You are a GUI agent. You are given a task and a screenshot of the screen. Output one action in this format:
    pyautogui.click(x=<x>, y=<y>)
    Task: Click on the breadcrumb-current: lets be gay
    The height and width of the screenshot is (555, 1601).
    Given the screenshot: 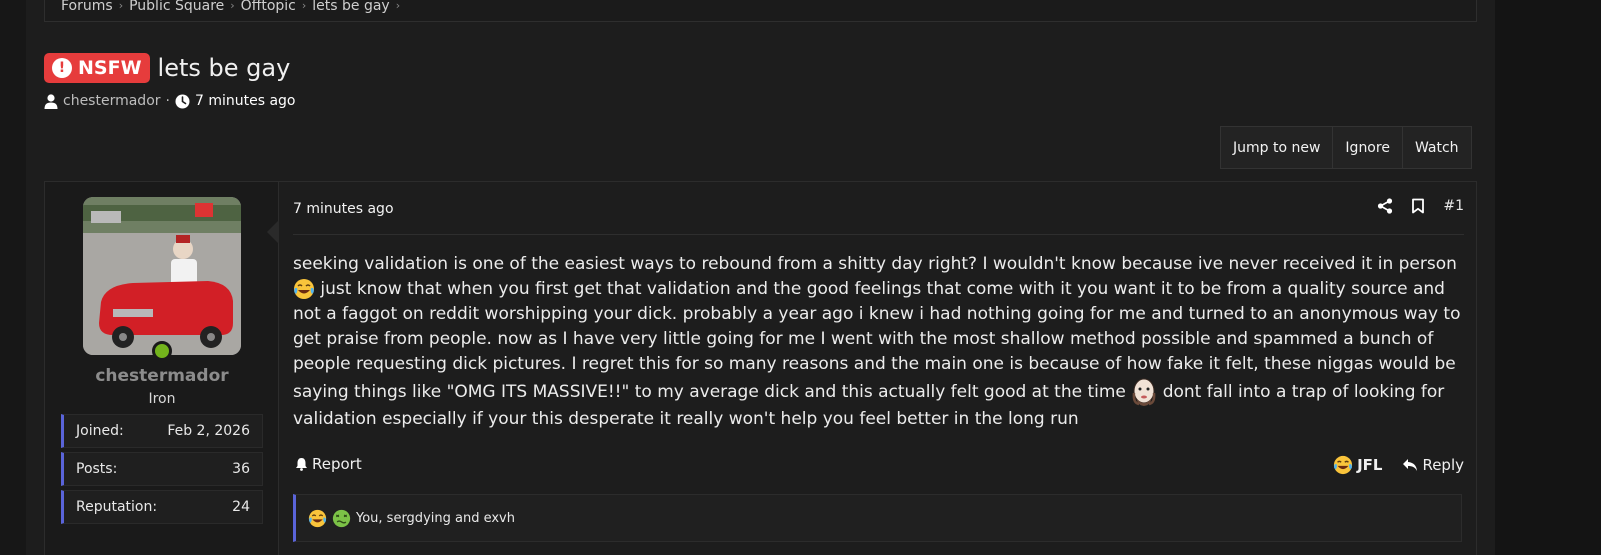 What is the action you would take?
    pyautogui.click(x=350, y=7)
    